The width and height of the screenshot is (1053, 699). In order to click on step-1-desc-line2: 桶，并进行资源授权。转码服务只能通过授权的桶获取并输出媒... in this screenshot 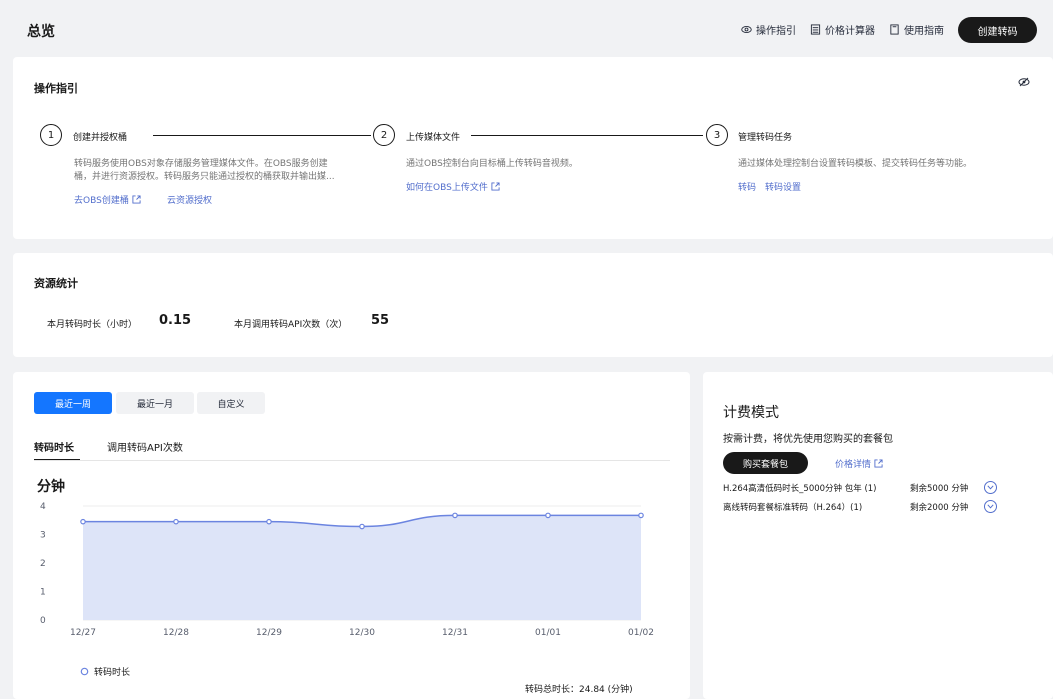, I will do `click(204, 177)`.